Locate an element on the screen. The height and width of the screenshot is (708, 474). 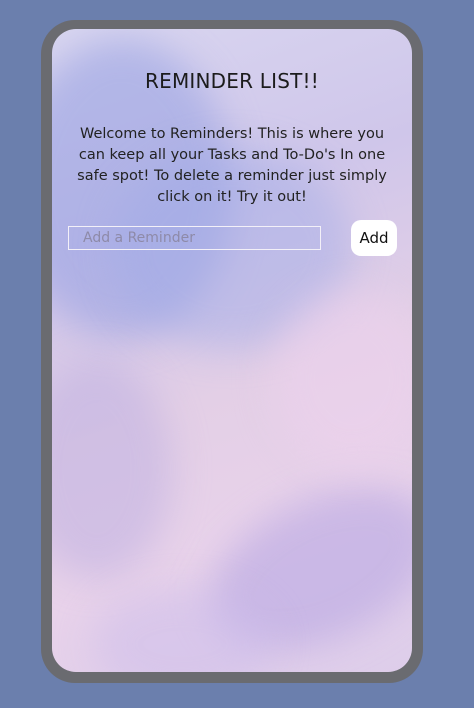
page-title: REMINDER LIST!! is located at coordinates (232, 81).